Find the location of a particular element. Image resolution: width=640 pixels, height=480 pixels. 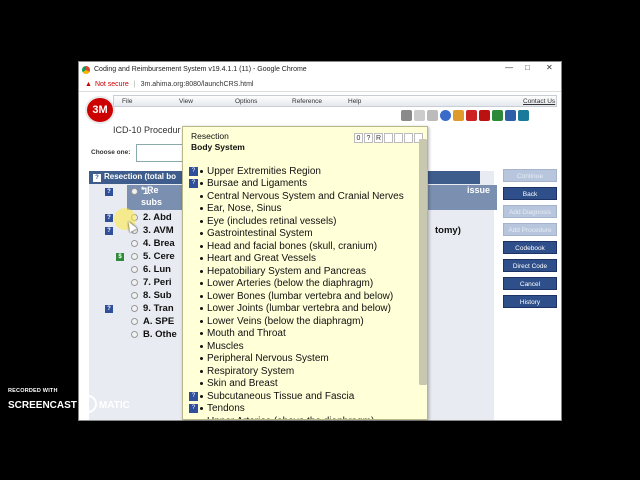

help-button: ? is located at coordinates (368, 138).